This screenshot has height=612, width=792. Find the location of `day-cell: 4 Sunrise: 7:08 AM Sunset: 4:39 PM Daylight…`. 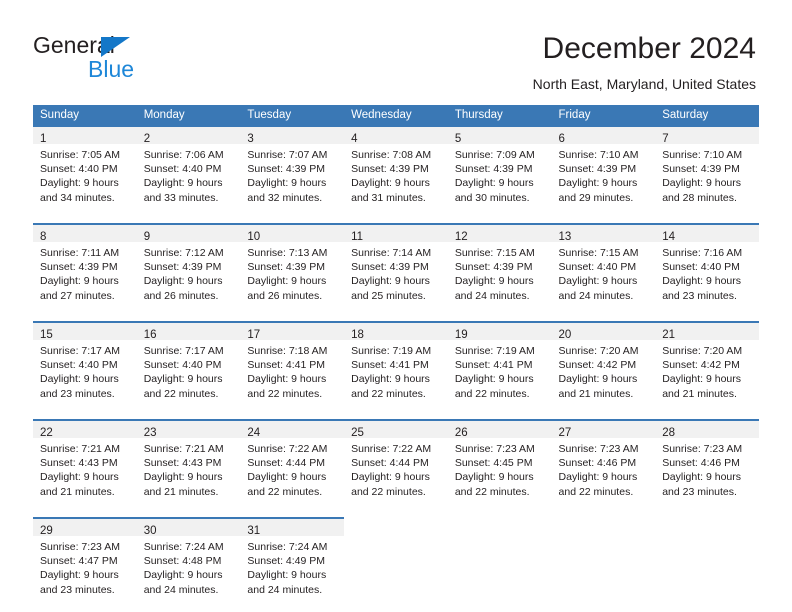

day-cell: 4 Sunrise: 7:08 AM Sunset: 4:39 PM Daylight… is located at coordinates (396, 170).